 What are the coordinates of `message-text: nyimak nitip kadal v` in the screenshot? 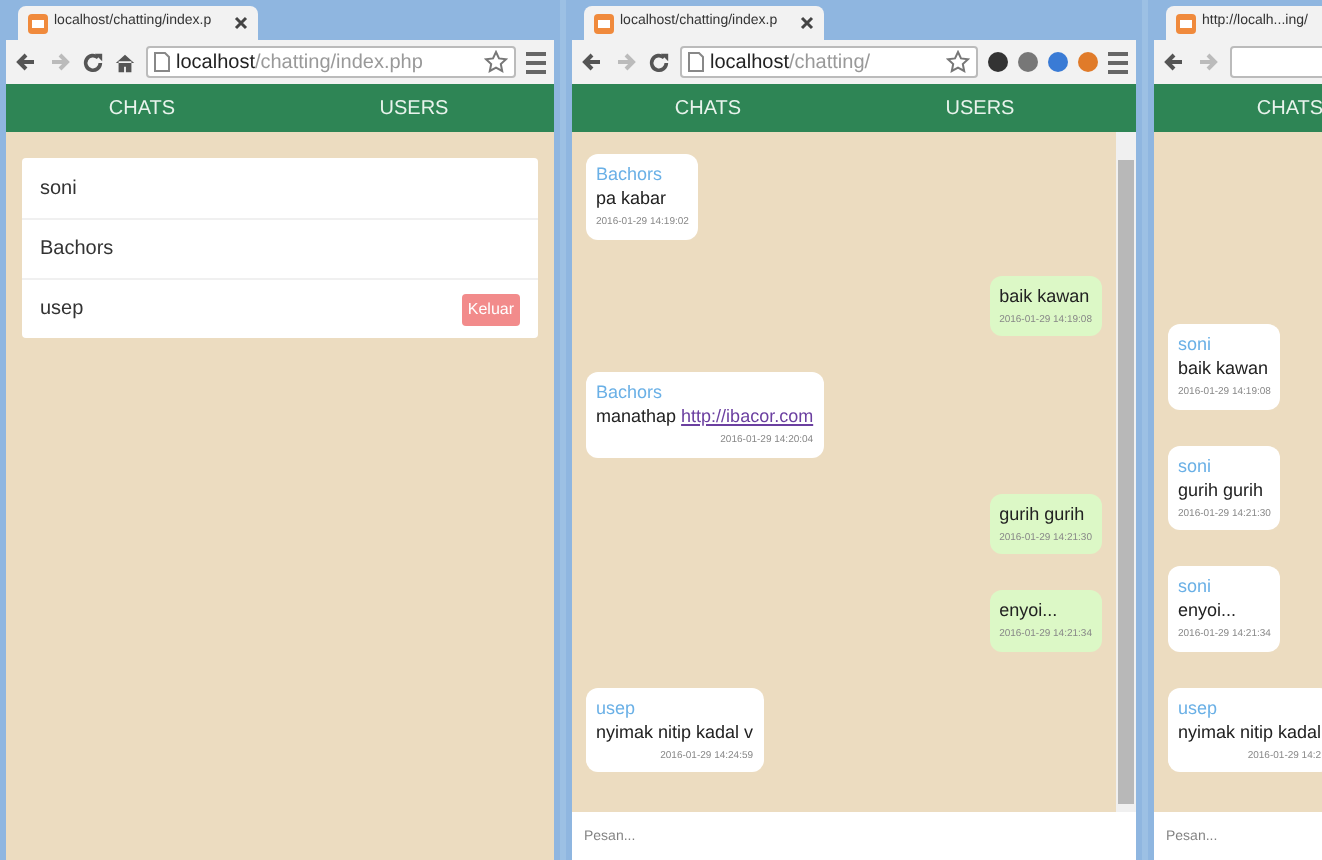 It's located at (675, 731).